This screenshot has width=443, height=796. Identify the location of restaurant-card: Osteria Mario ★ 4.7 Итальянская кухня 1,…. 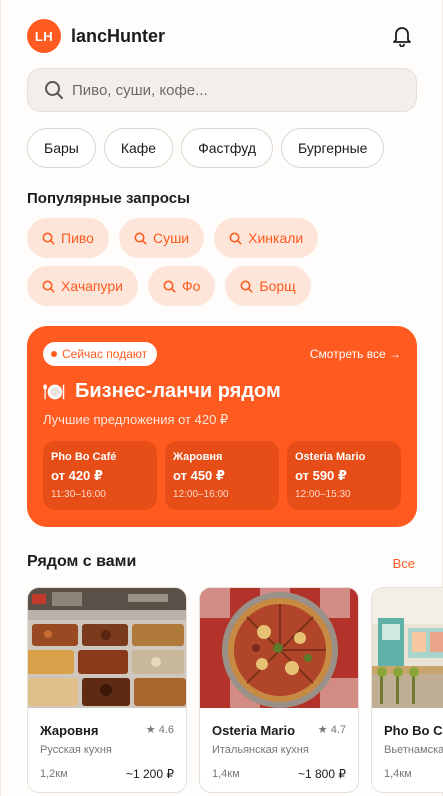
(279, 690).